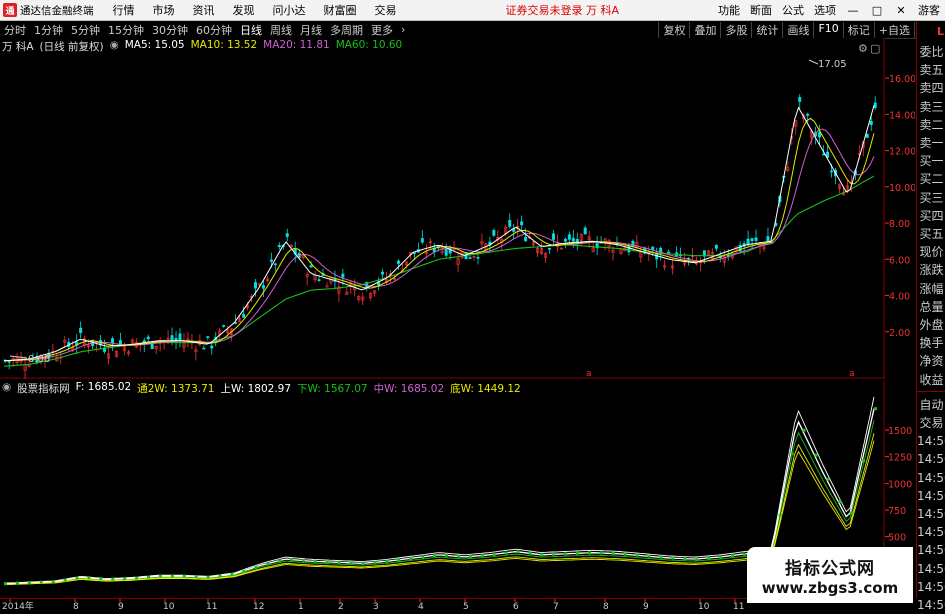 The width and height of the screenshot is (945, 614). I want to click on quote-field: 卖三, so click(931, 107).